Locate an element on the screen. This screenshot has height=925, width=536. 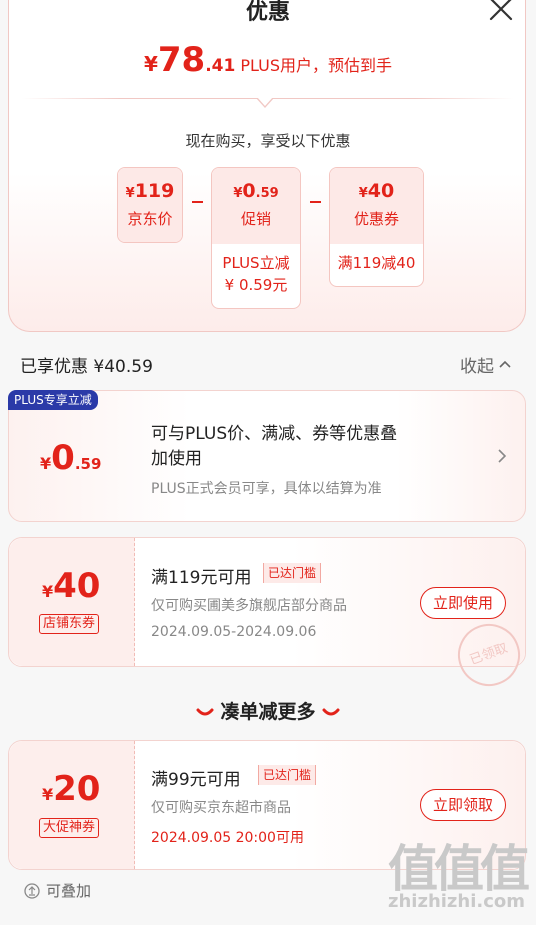
collapse-button: 收起 is located at coordinates (486, 364).